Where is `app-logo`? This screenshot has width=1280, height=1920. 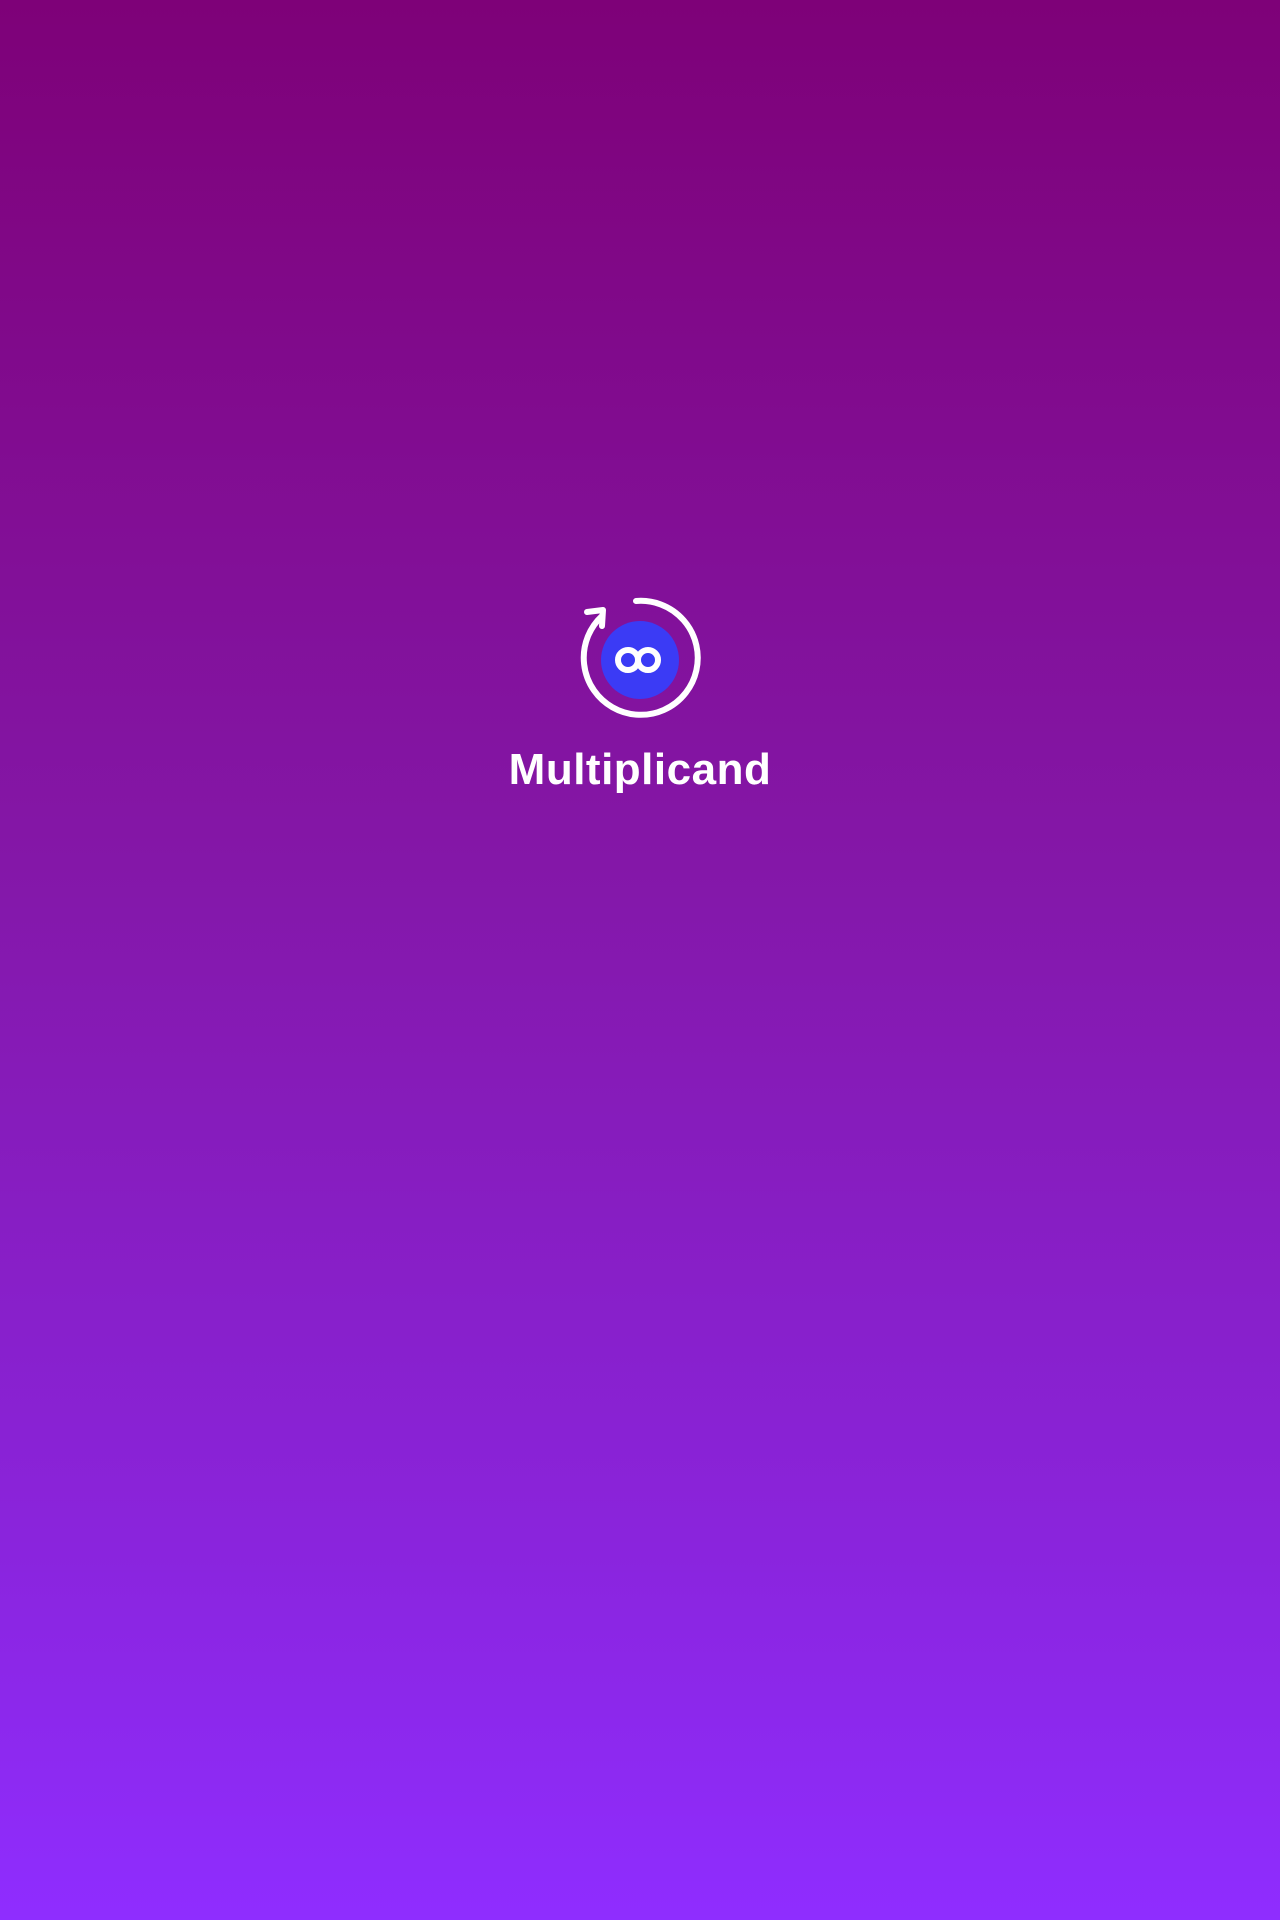 app-logo is located at coordinates (640, 660).